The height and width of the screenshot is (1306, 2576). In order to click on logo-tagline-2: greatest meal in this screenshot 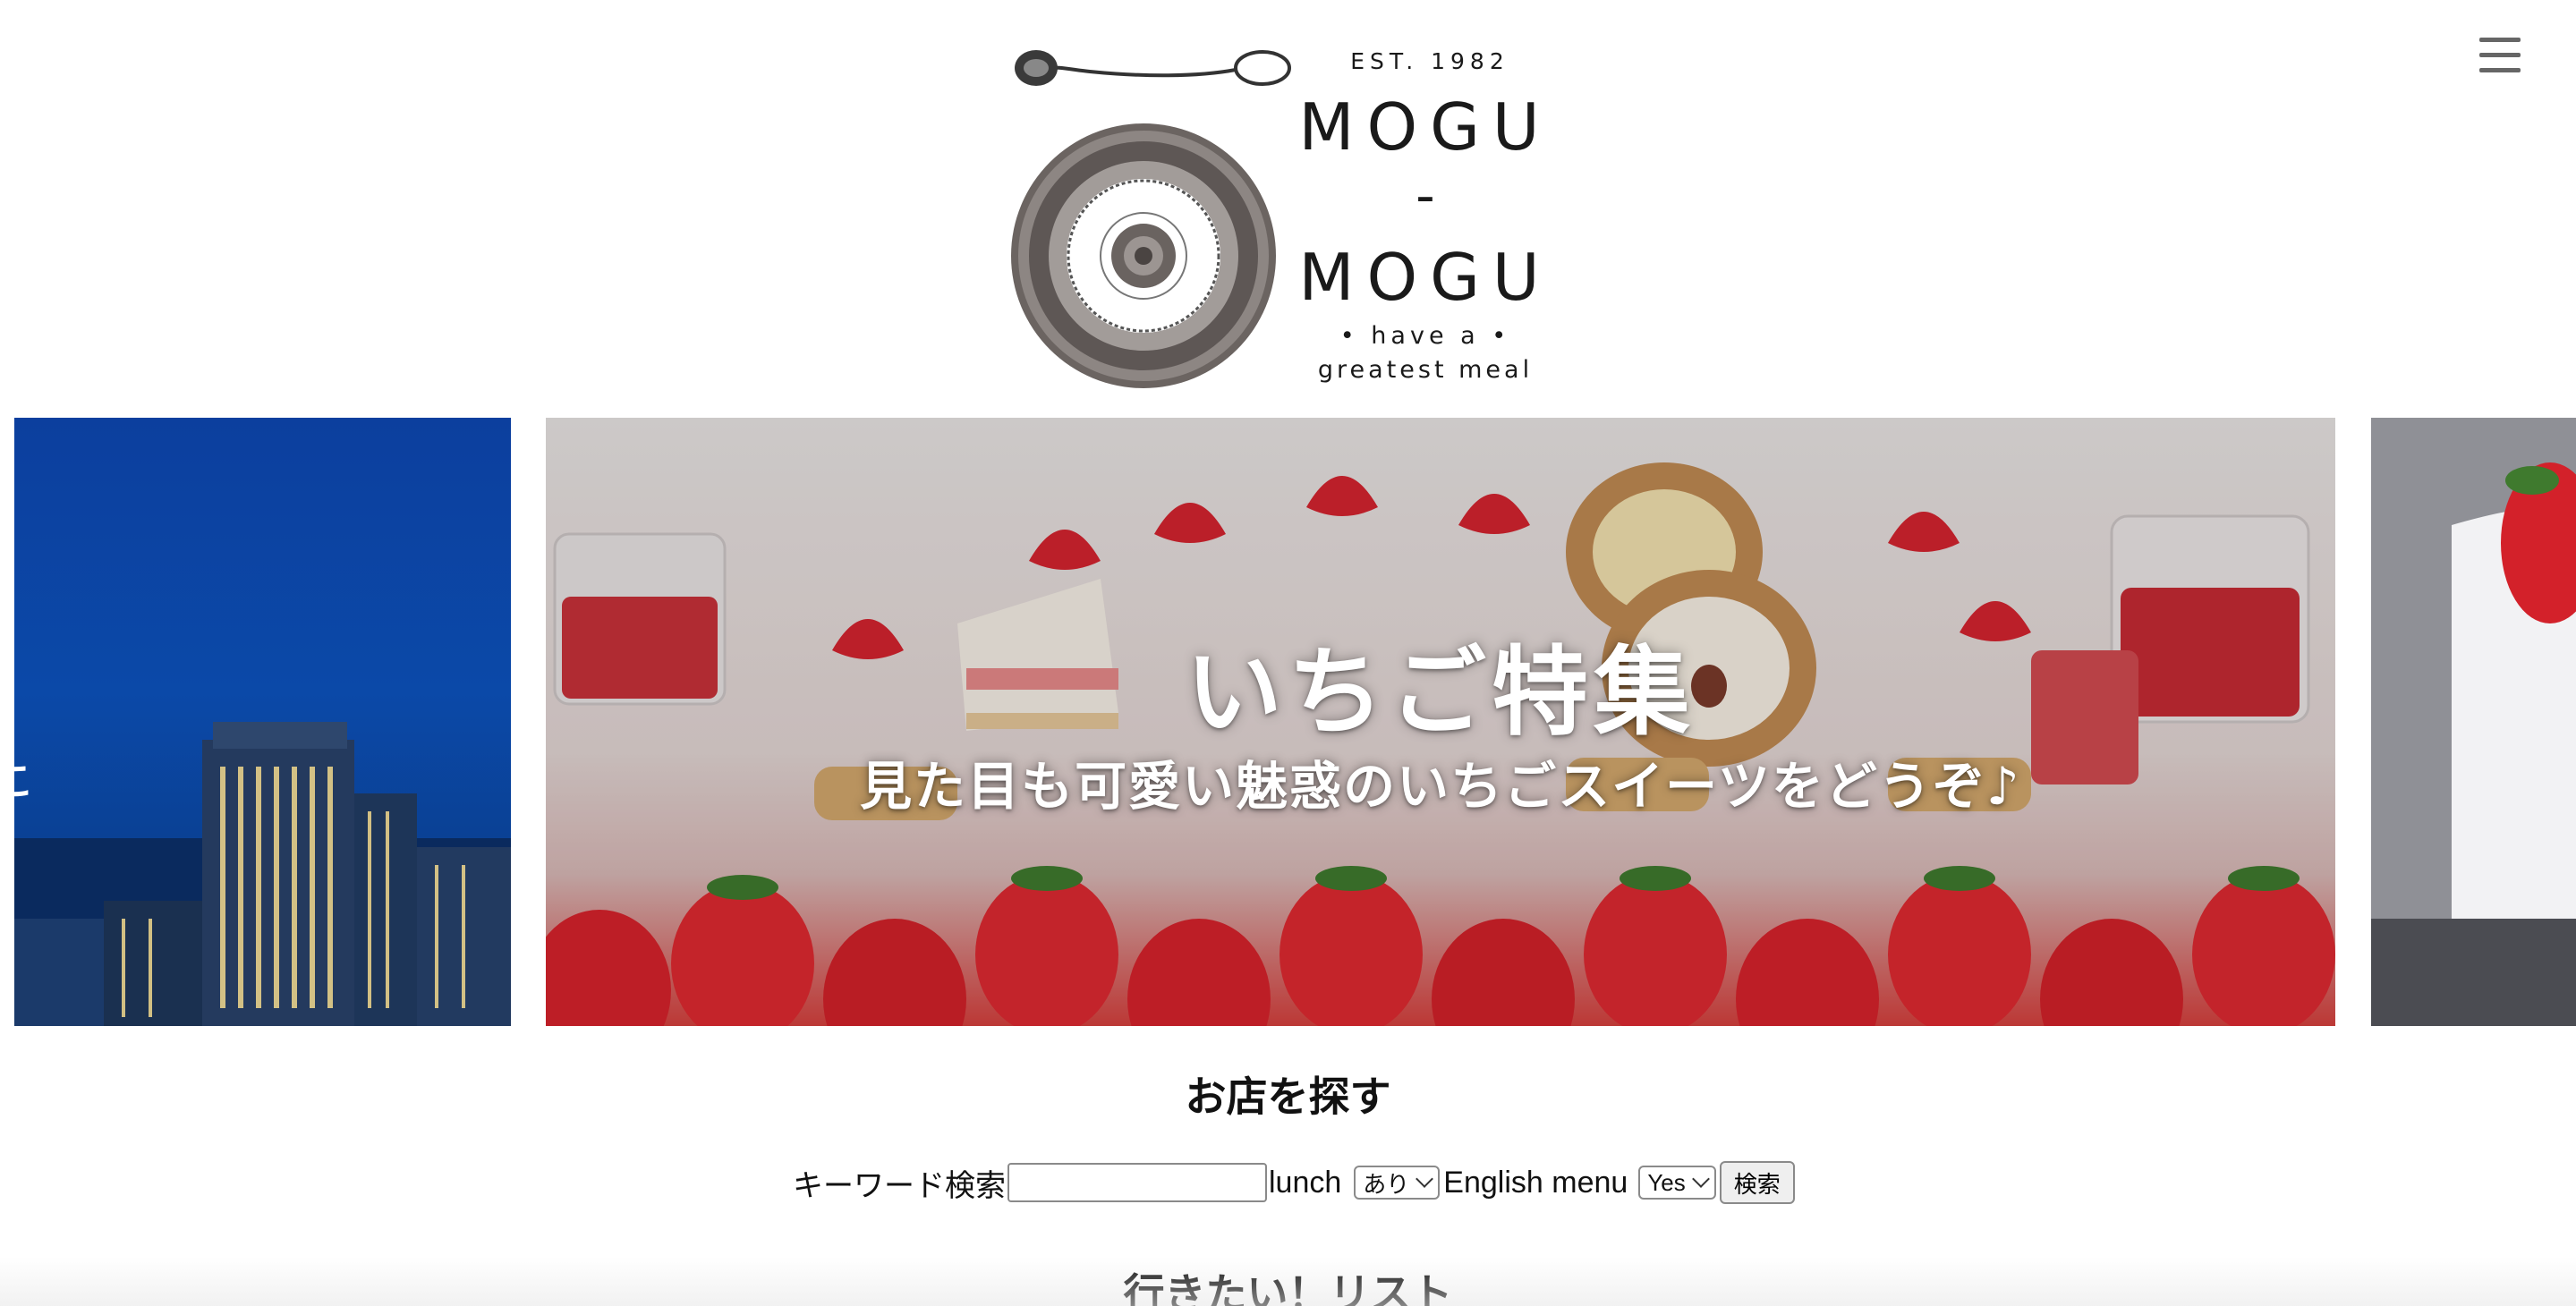, I will do `click(1425, 370)`.